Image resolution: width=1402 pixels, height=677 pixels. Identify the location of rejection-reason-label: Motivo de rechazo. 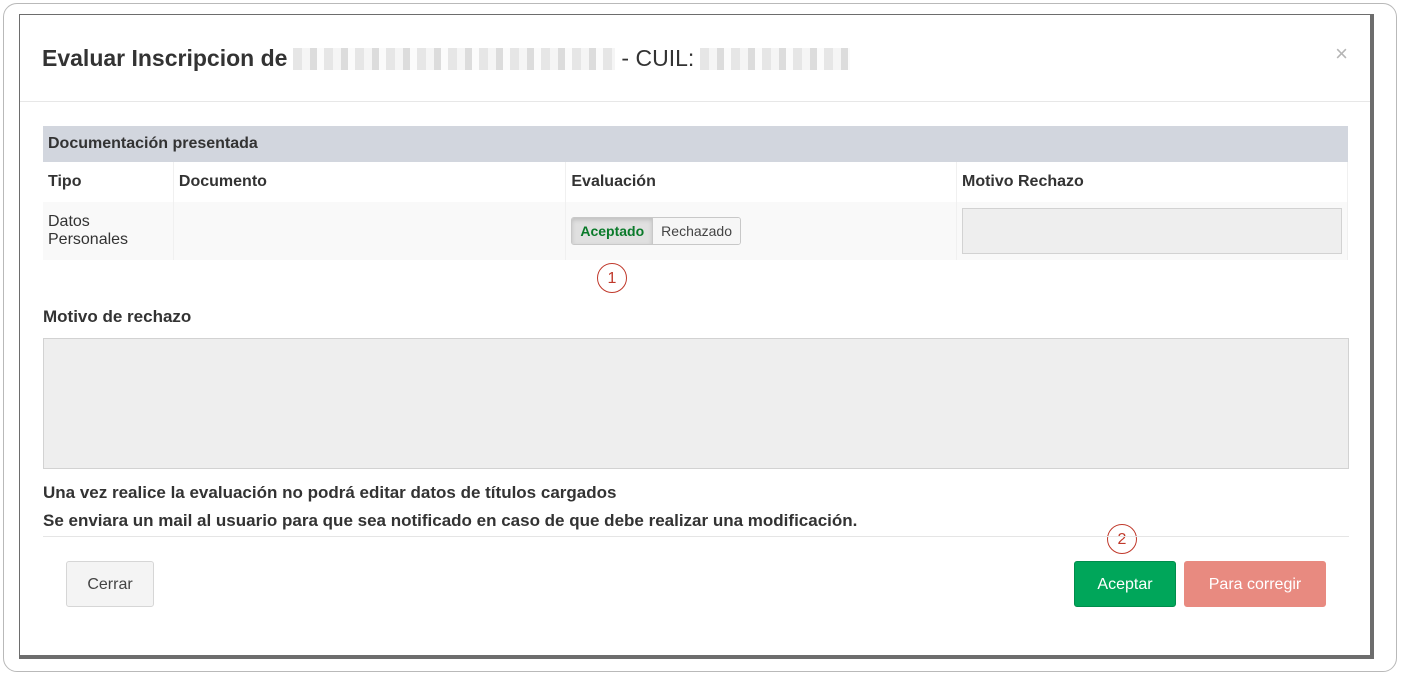
(117, 316).